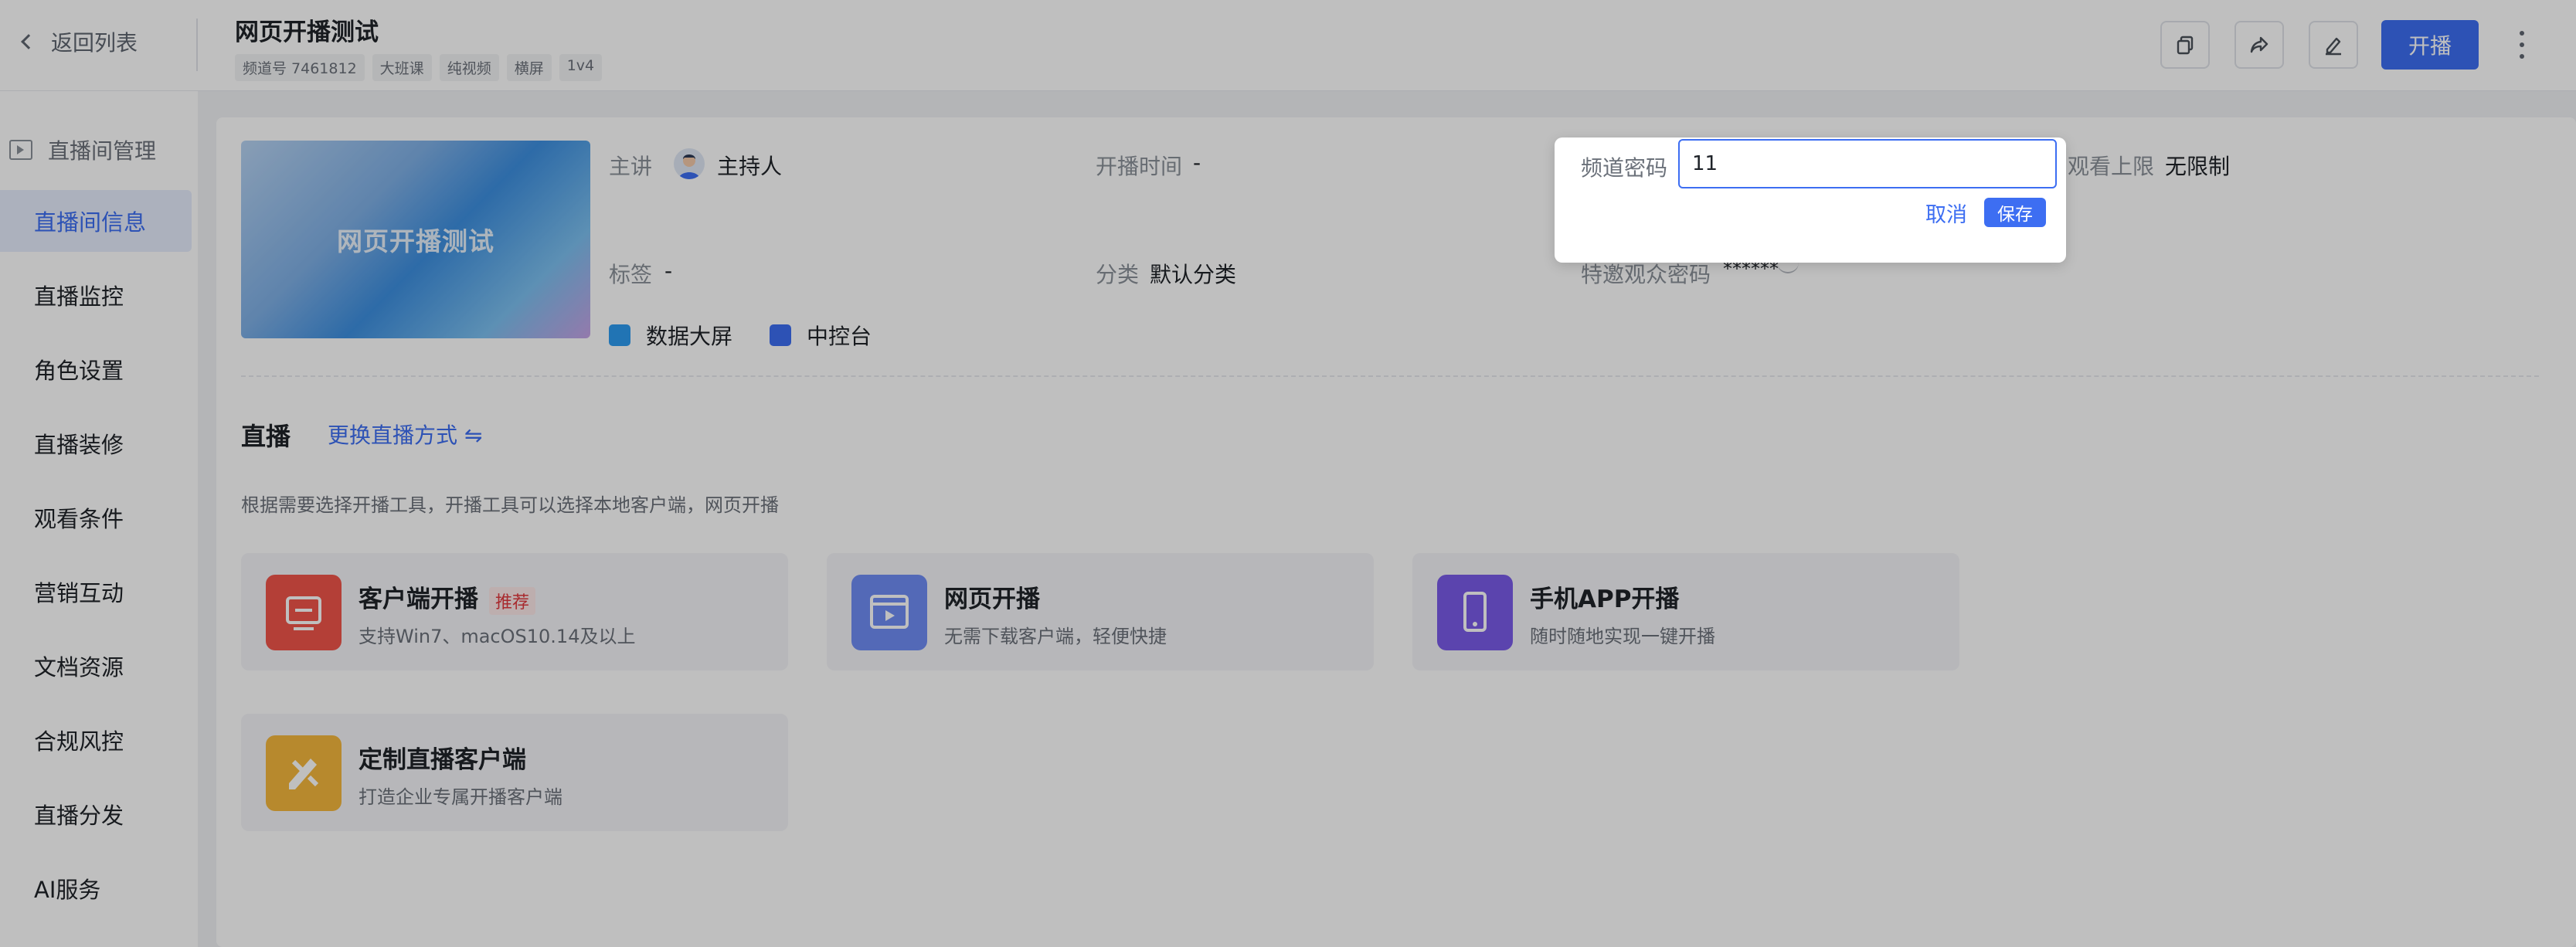 Image resolution: width=2576 pixels, height=947 pixels. Describe the element at coordinates (1624, 168) in the screenshot. I see `channel-password-label: 频道密码` at that location.